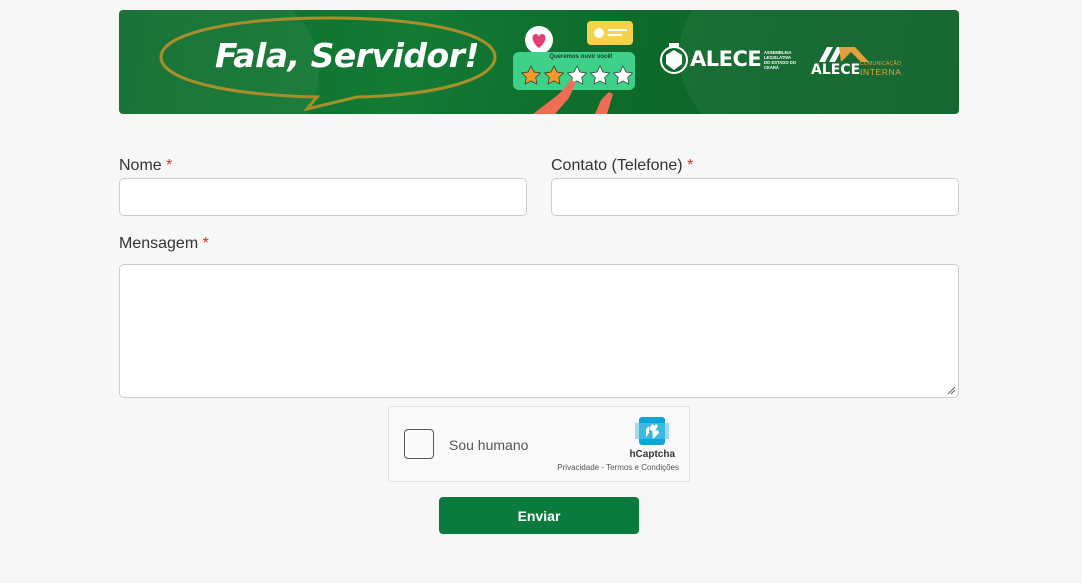  I want to click on rating-illustration-icon, so click(574, 67).